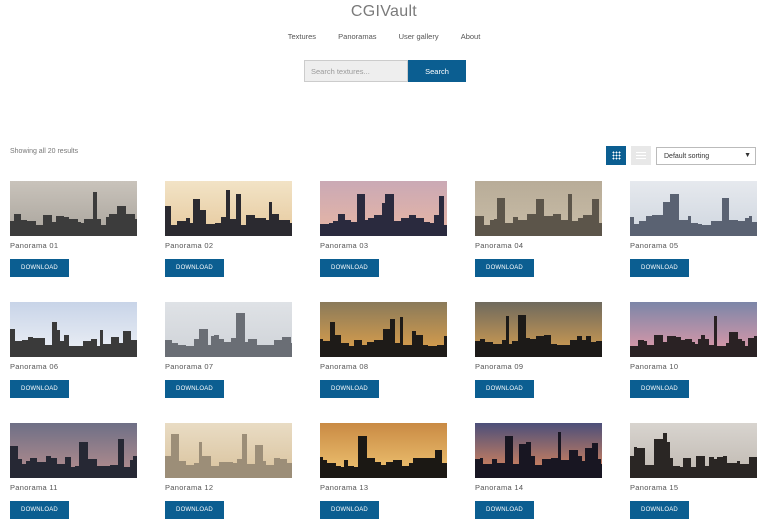 The image size is (768, 526). I want to click on product-title: Panorama 05, so click(654, 245).